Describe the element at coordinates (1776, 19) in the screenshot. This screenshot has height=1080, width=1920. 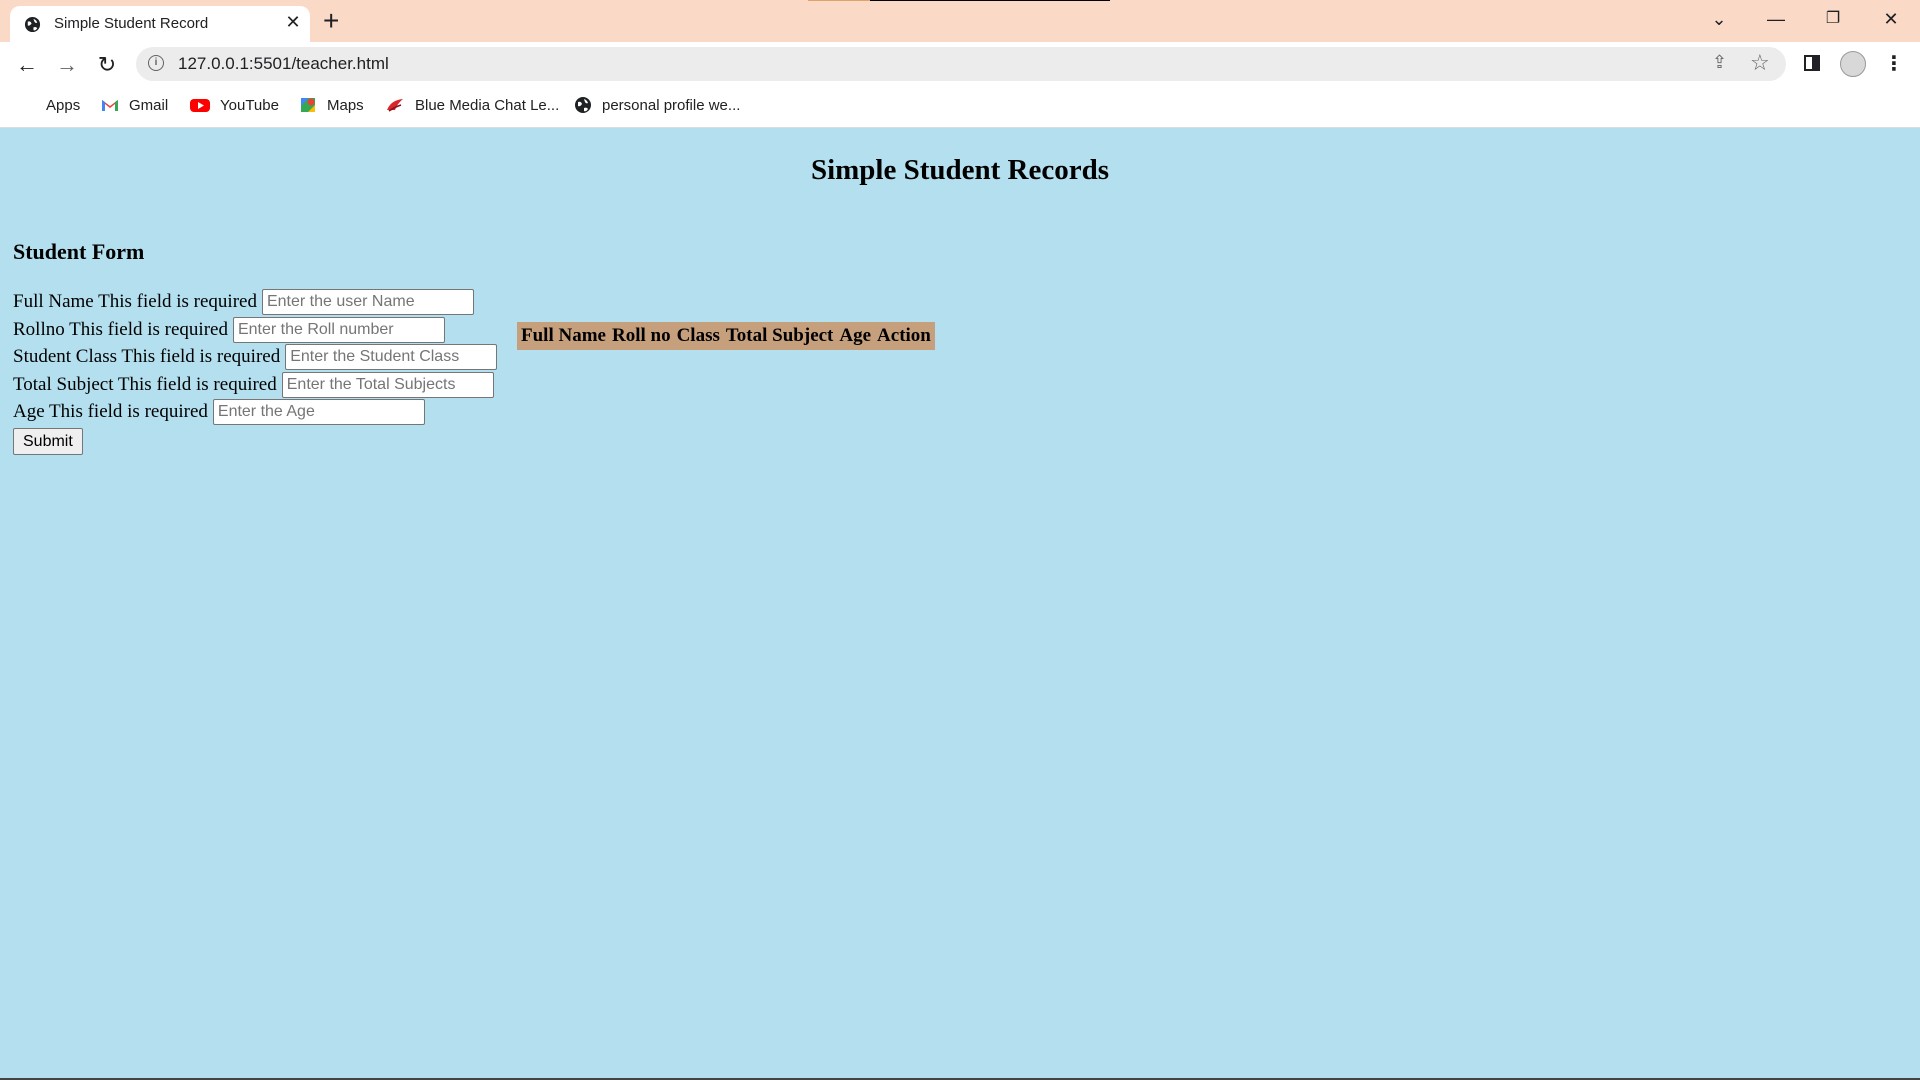
I see `minimize-button: —` at that location.